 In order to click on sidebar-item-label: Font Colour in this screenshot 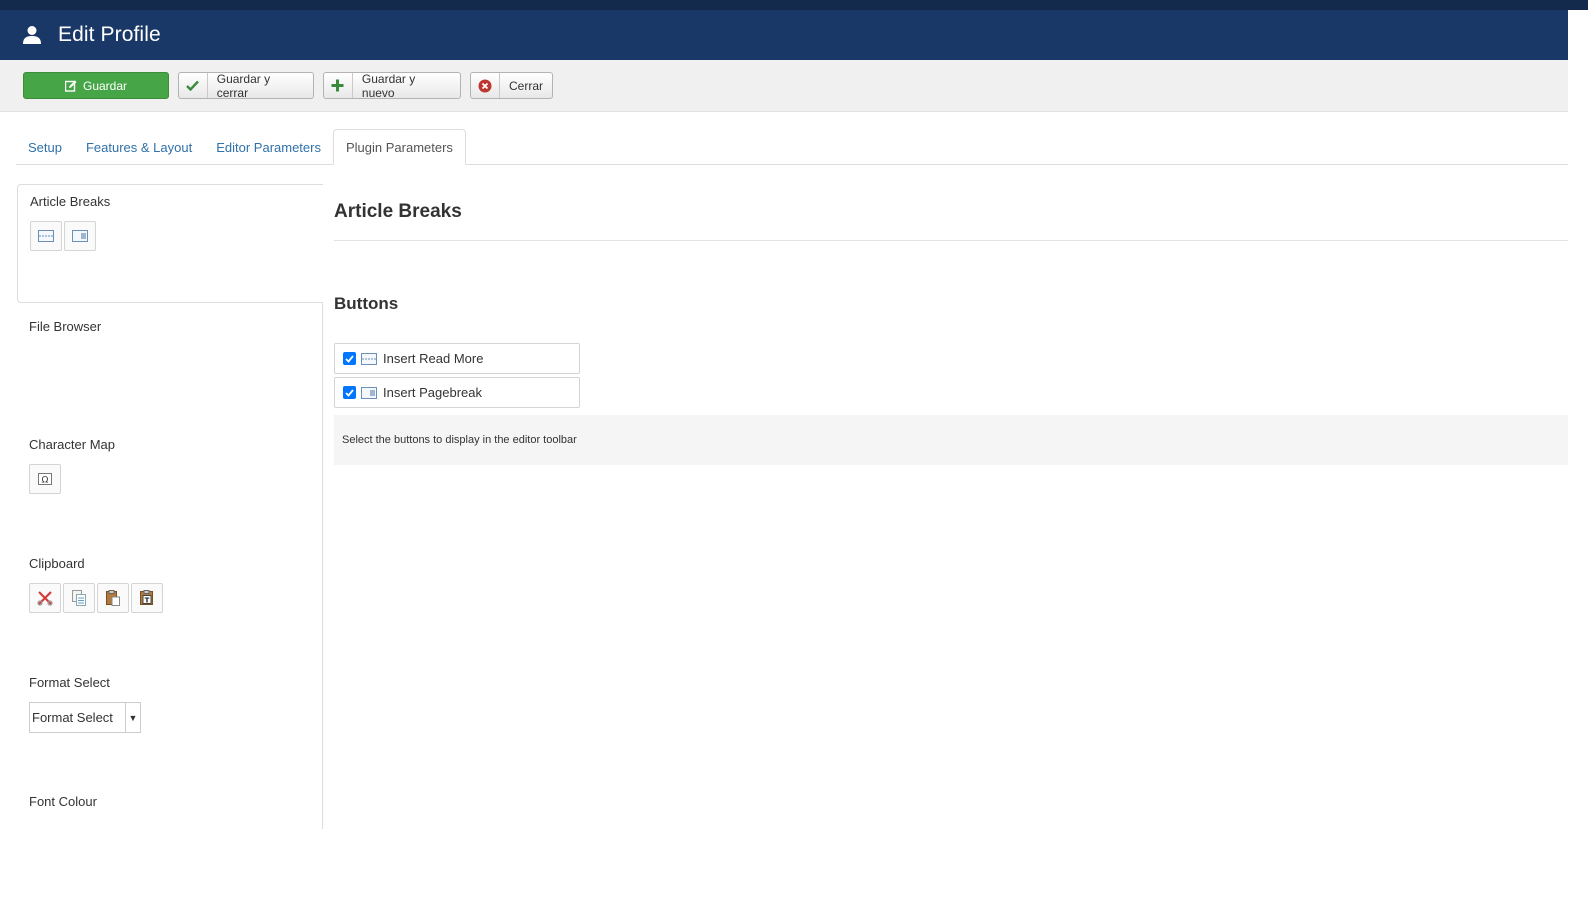, I will do `click(63, 801)`.